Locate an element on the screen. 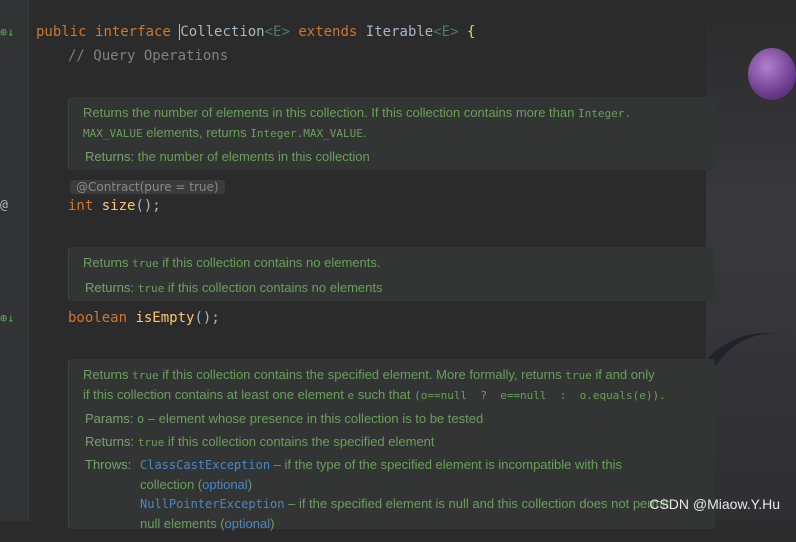 The image size is (796, 542). keyword-public: public is located at coordinates (61, 32).